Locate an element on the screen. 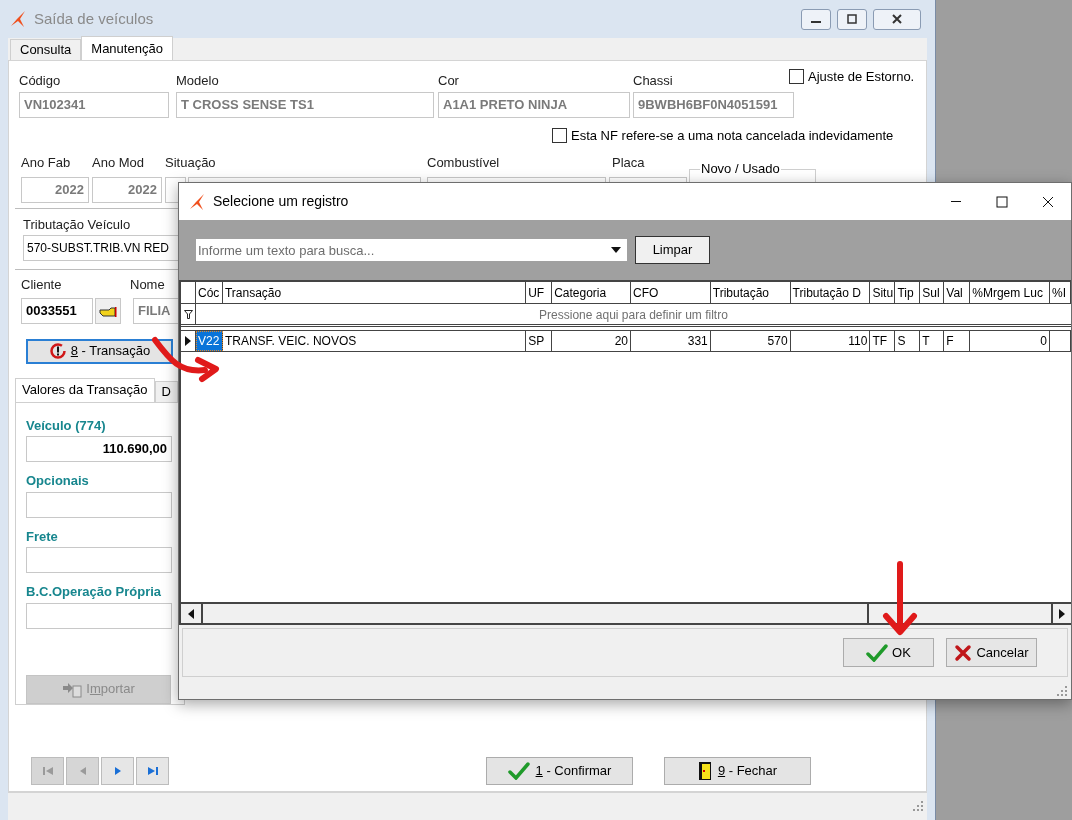 The height and width of the screenshot is (820, 1072). field-label: B.C.Operação Própria is located at coordinates (94, 592).